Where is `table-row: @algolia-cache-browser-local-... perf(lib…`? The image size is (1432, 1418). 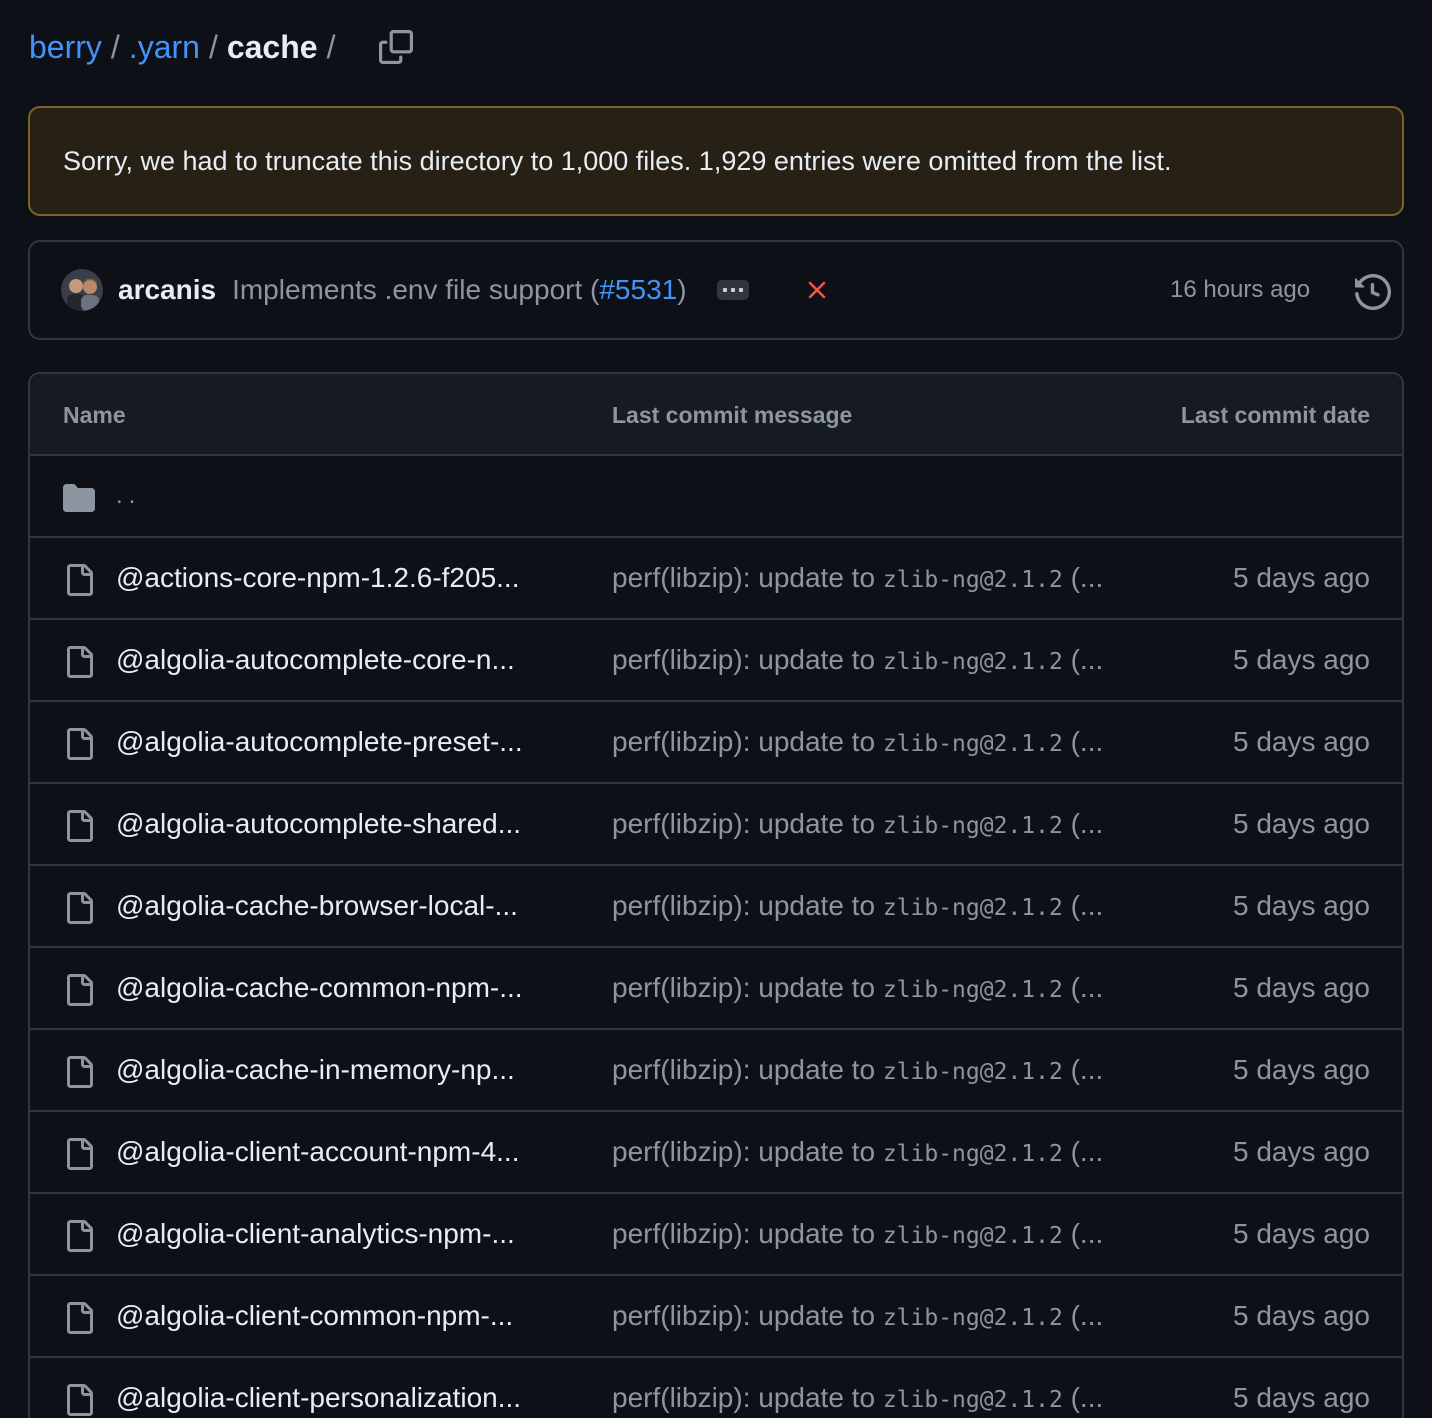 table-row: @algolia-cache-browser-local-... perf(lib… is located at coordinates (716, 907).